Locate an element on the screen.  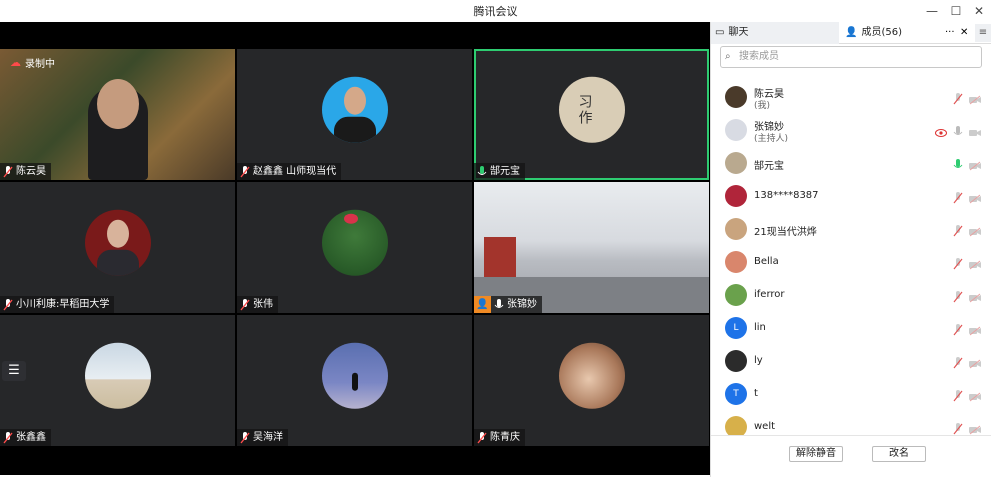
member-name: welt is located at coordinates (765, 426).